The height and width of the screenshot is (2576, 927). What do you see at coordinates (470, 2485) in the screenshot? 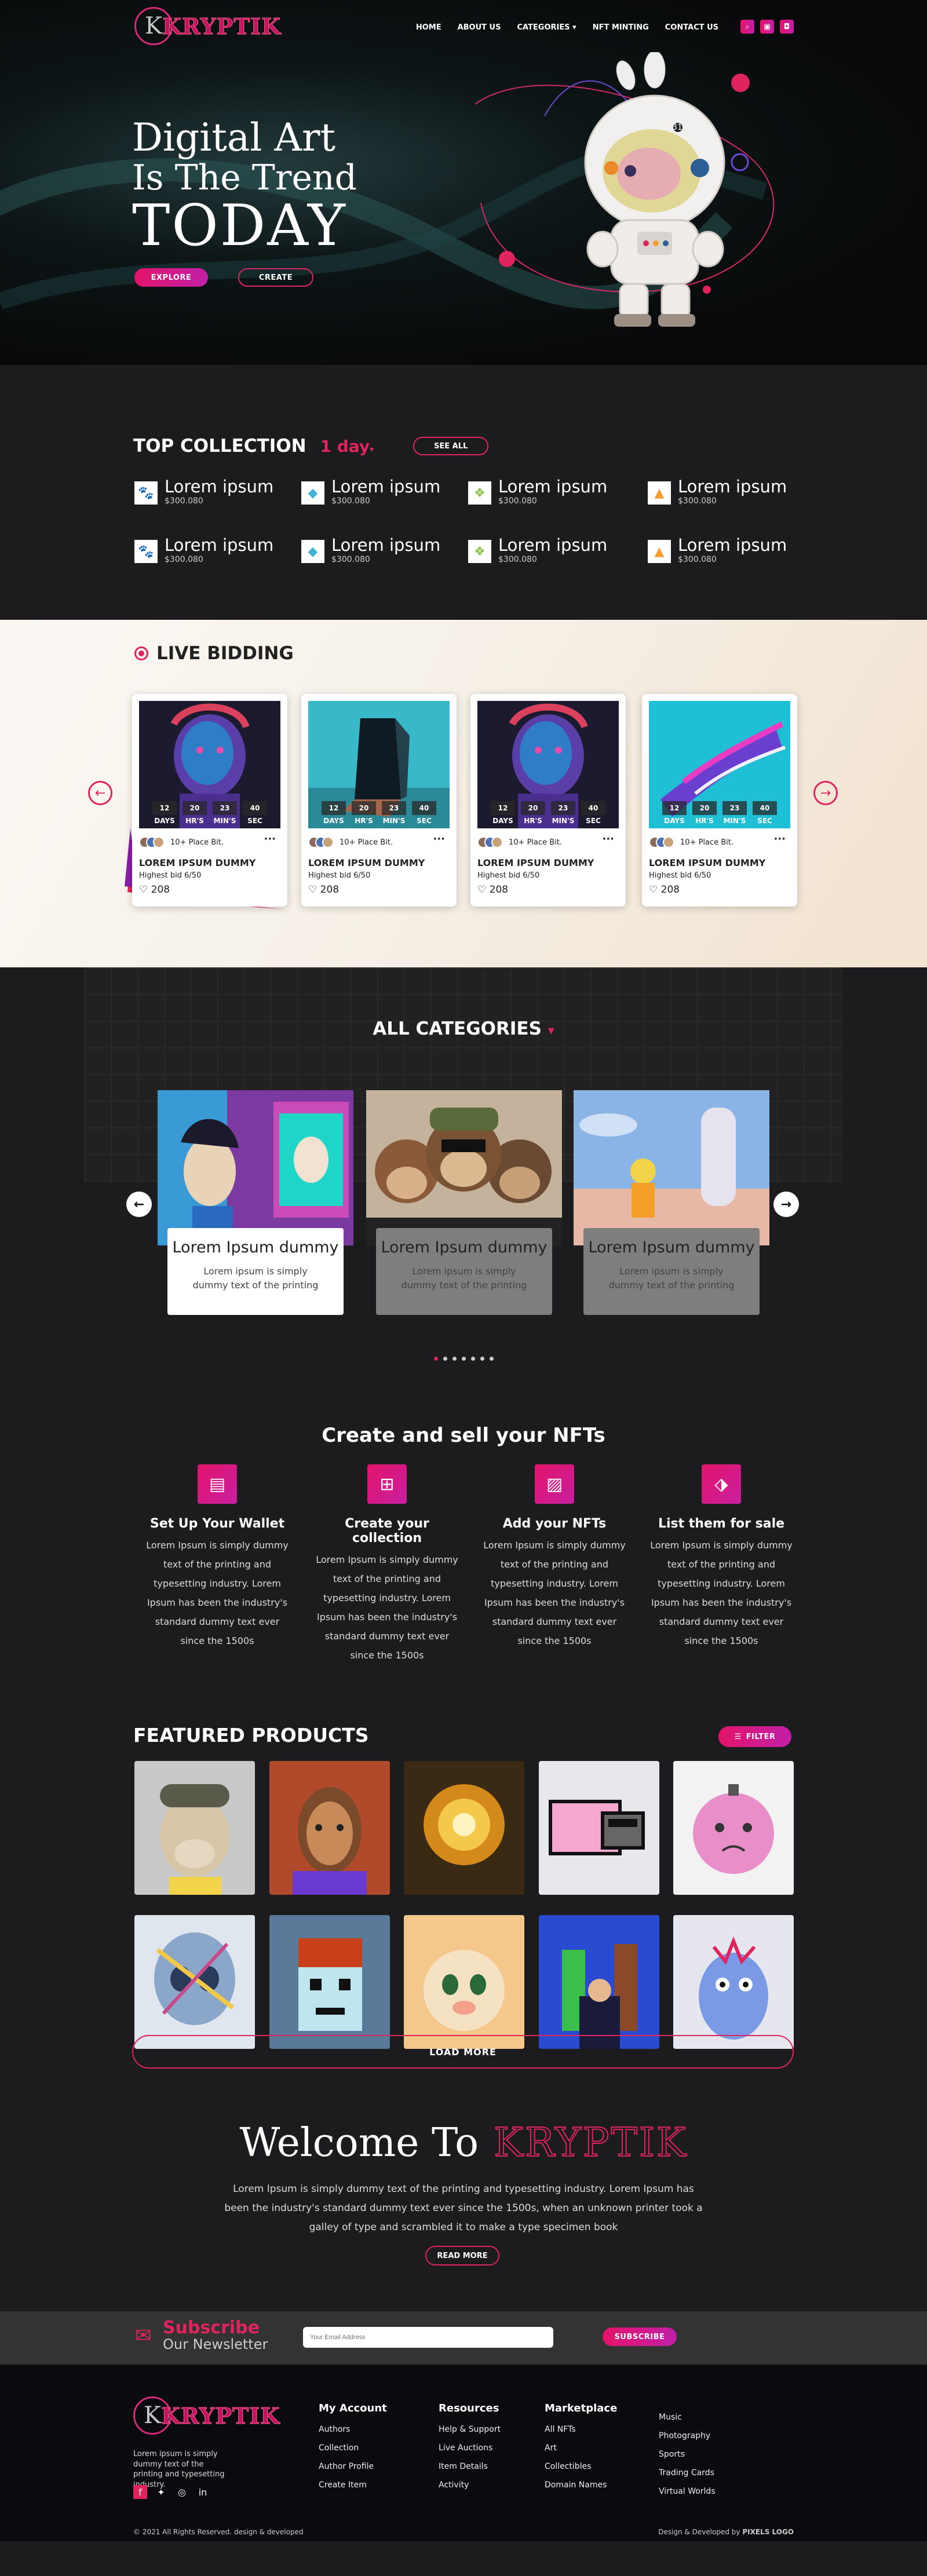
I see `footer-link: Activity` at bounding box center [470, 2485].